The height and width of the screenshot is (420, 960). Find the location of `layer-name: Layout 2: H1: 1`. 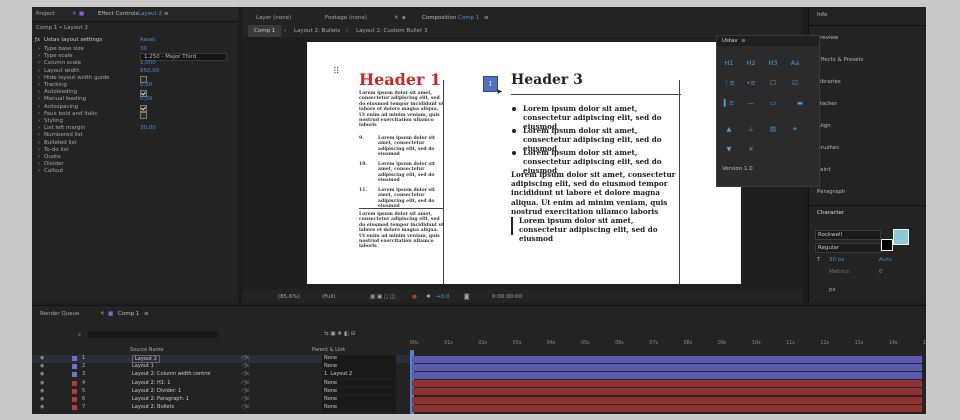

layer-name: Layout 2: H1: 1 is located at coordinates (151, 384).